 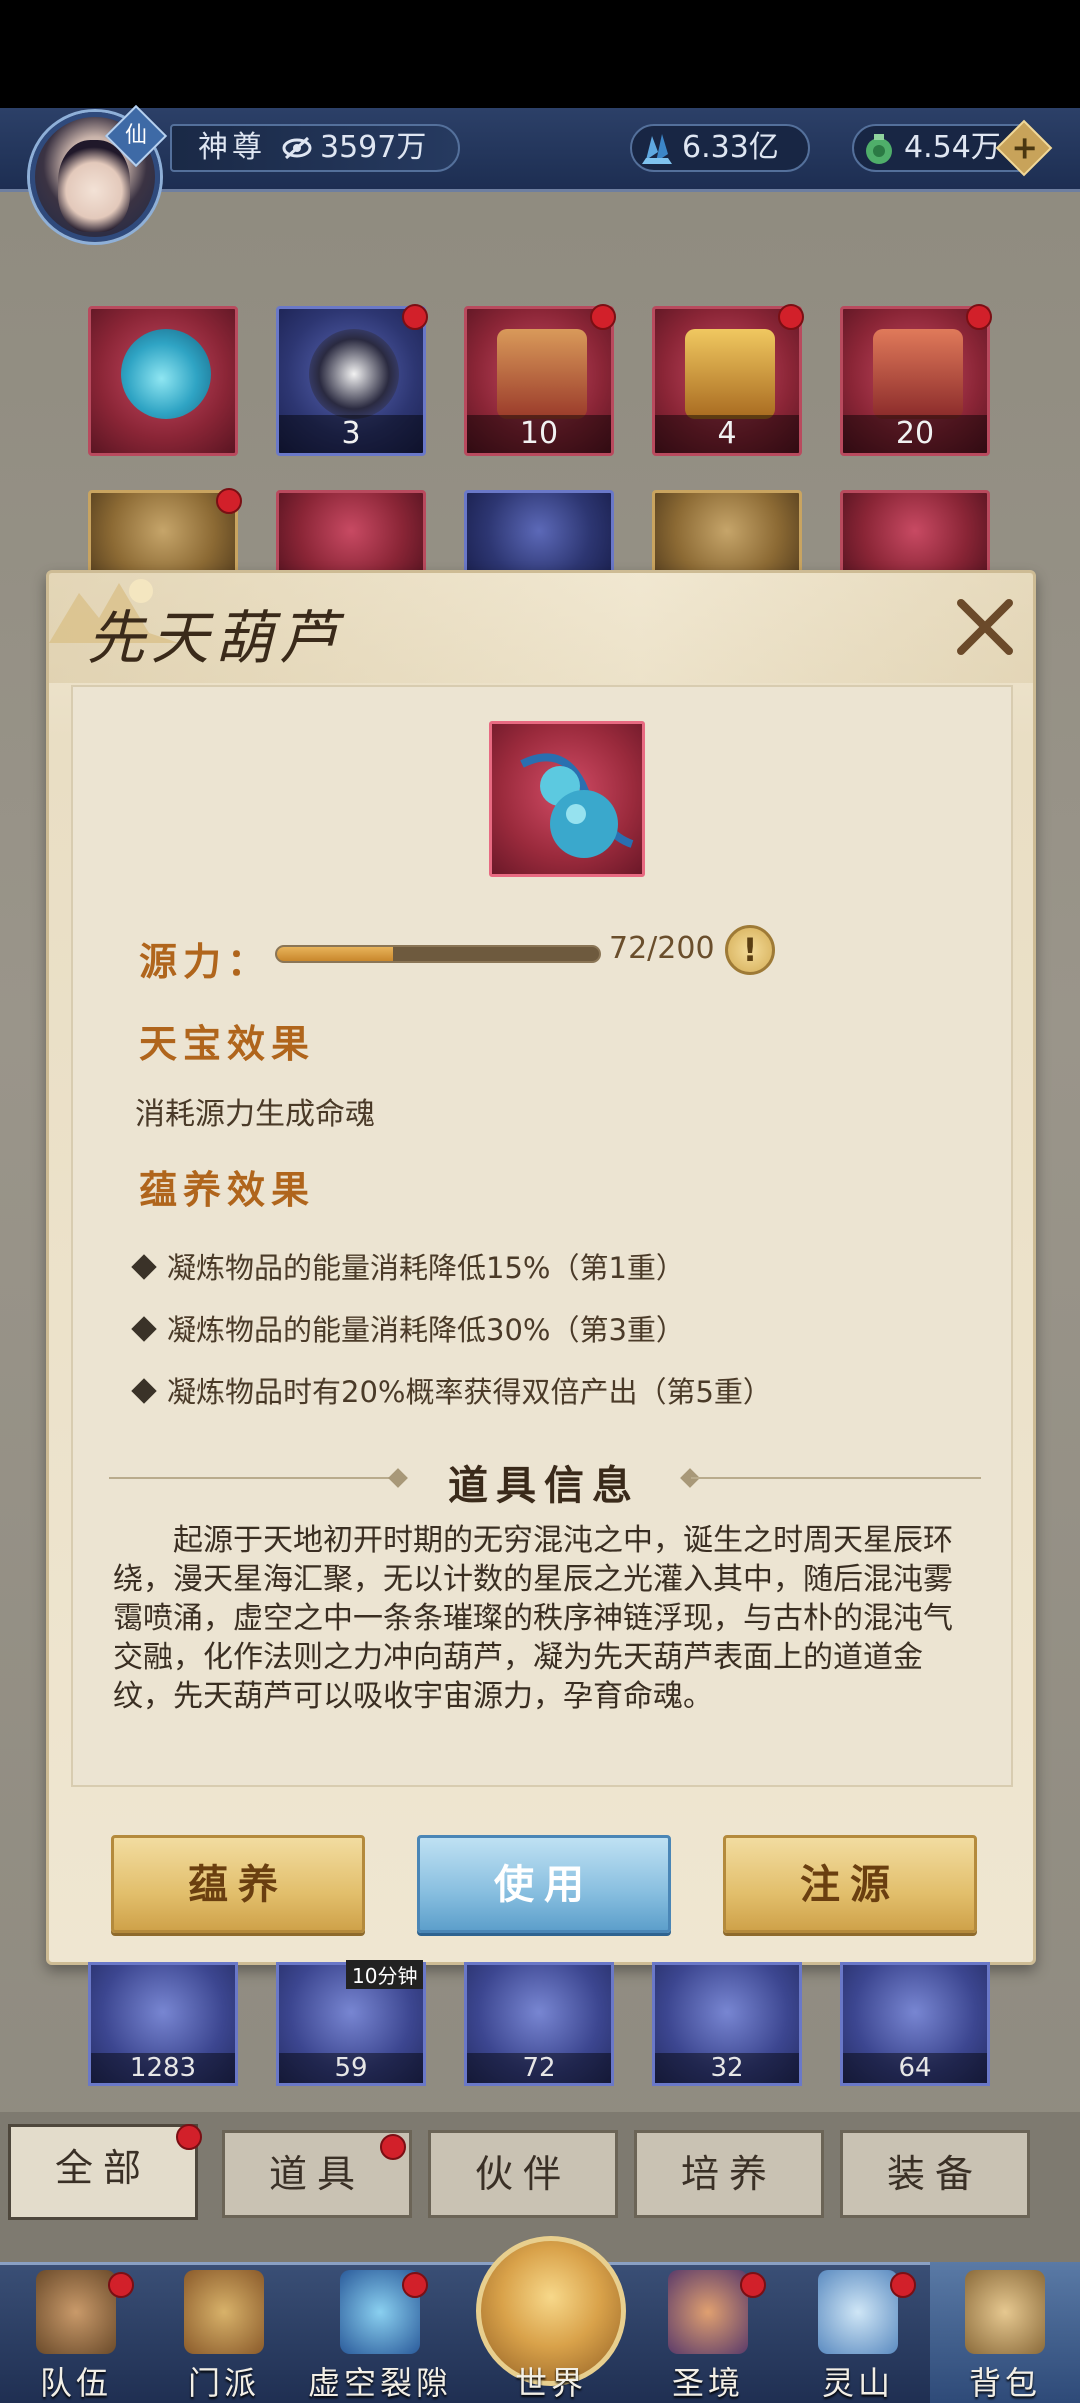 I want to click on energy-info-button: !, so click(x=750, y=950).